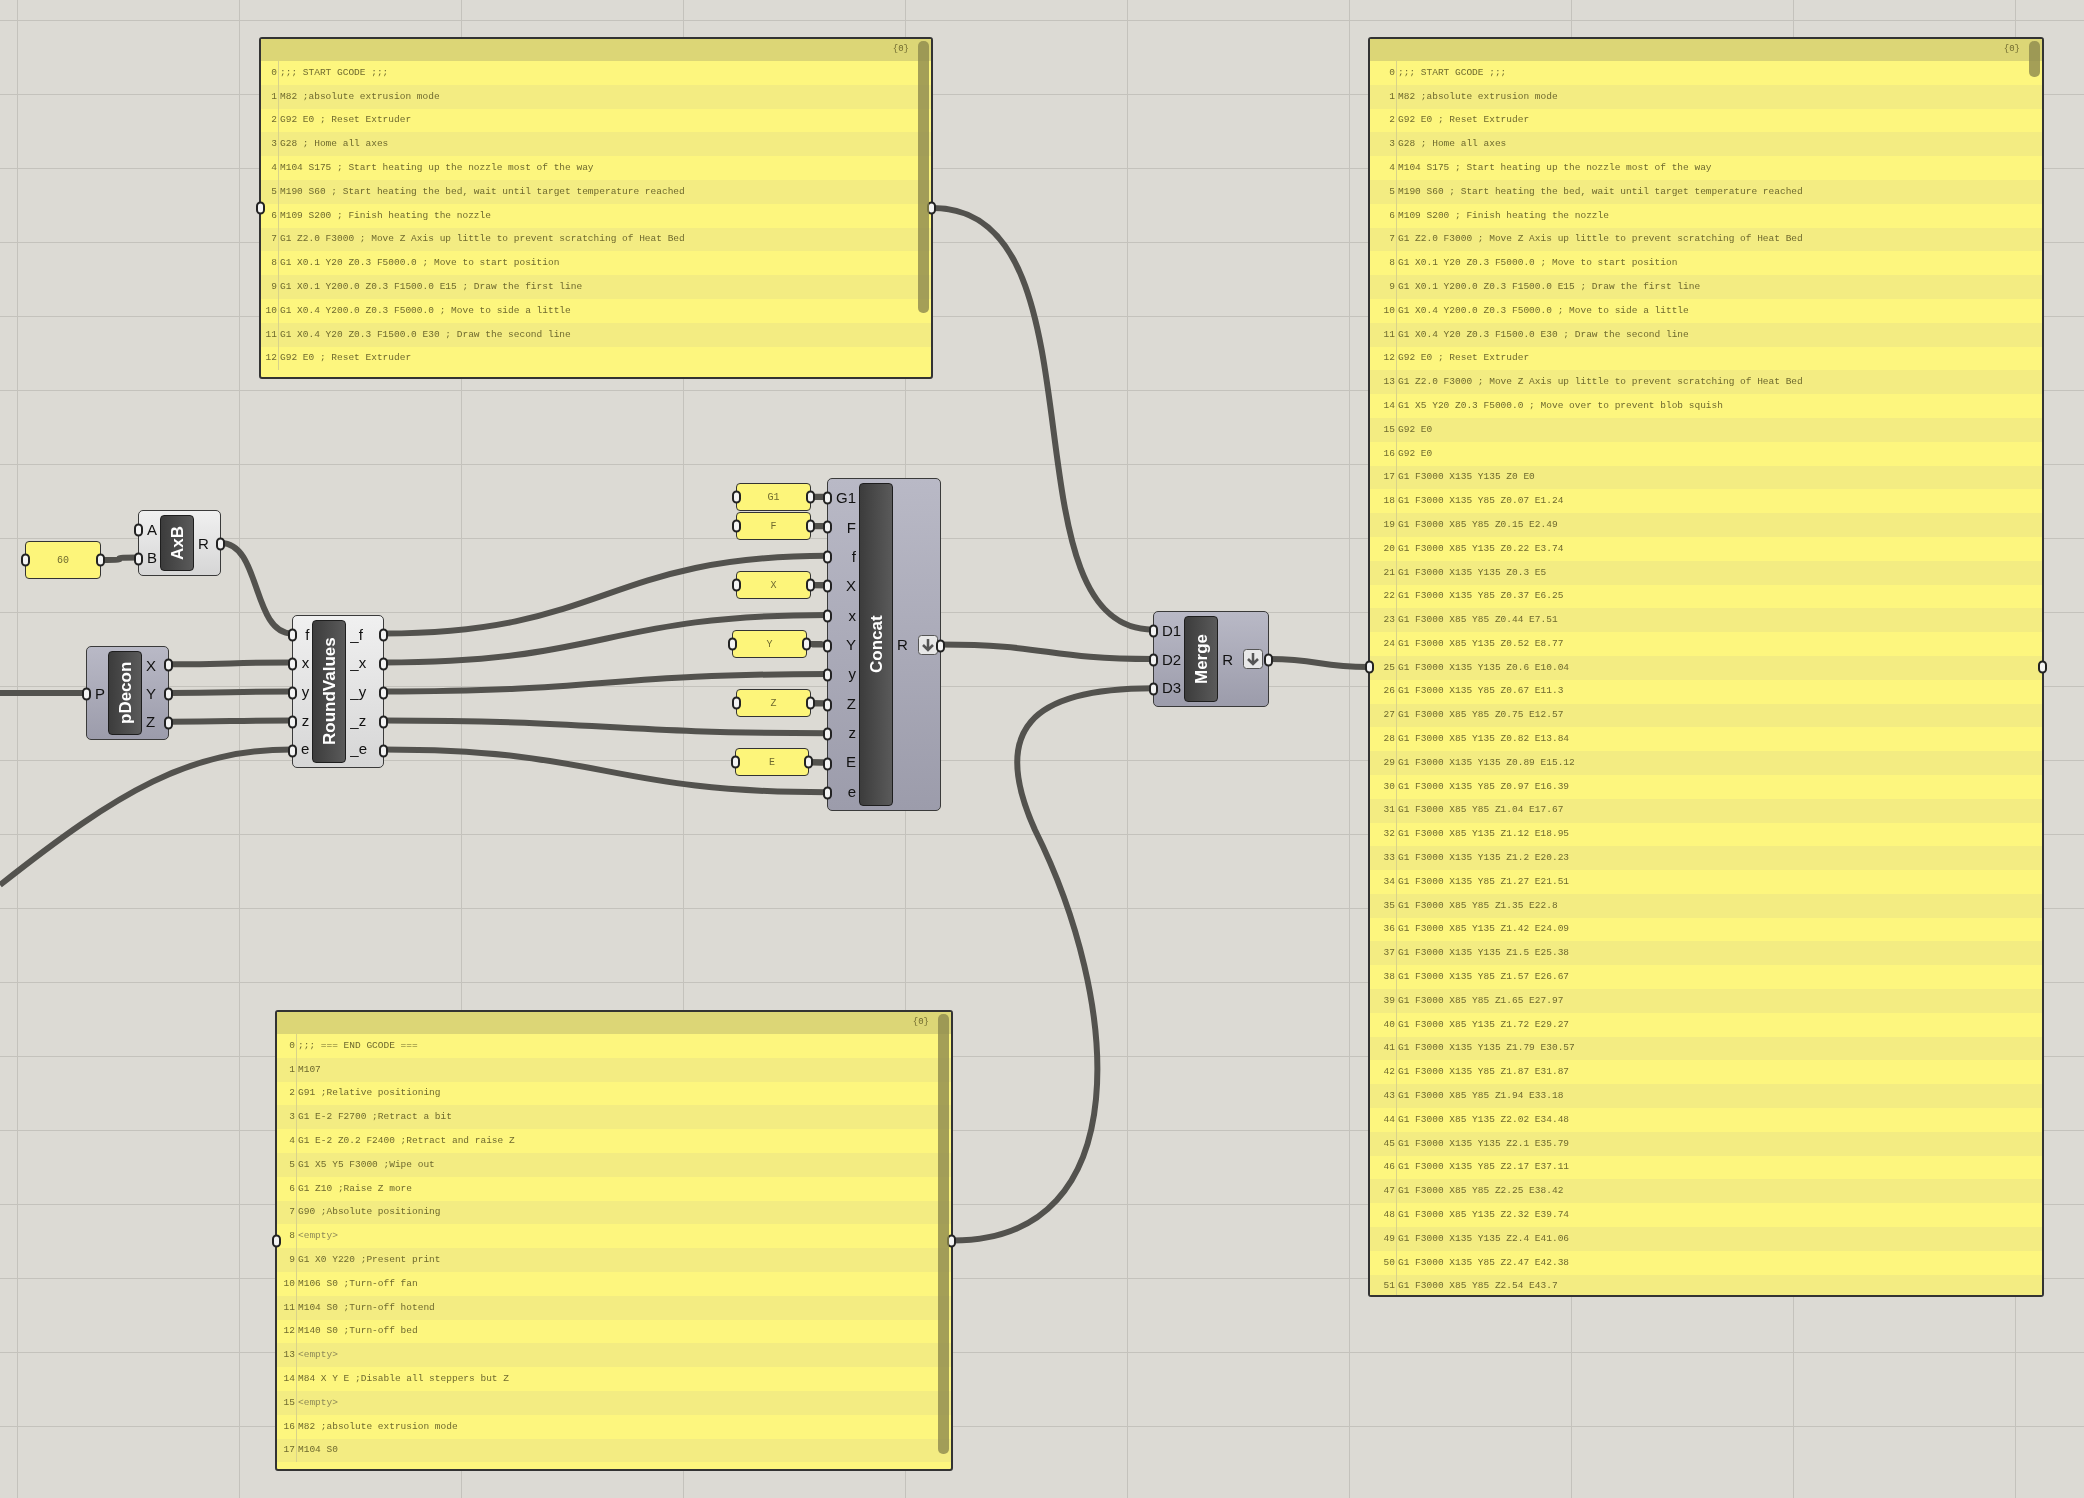 This screenshot has width=2084, height=1498. I want to click on line-number: 17, so click(289, 1450).